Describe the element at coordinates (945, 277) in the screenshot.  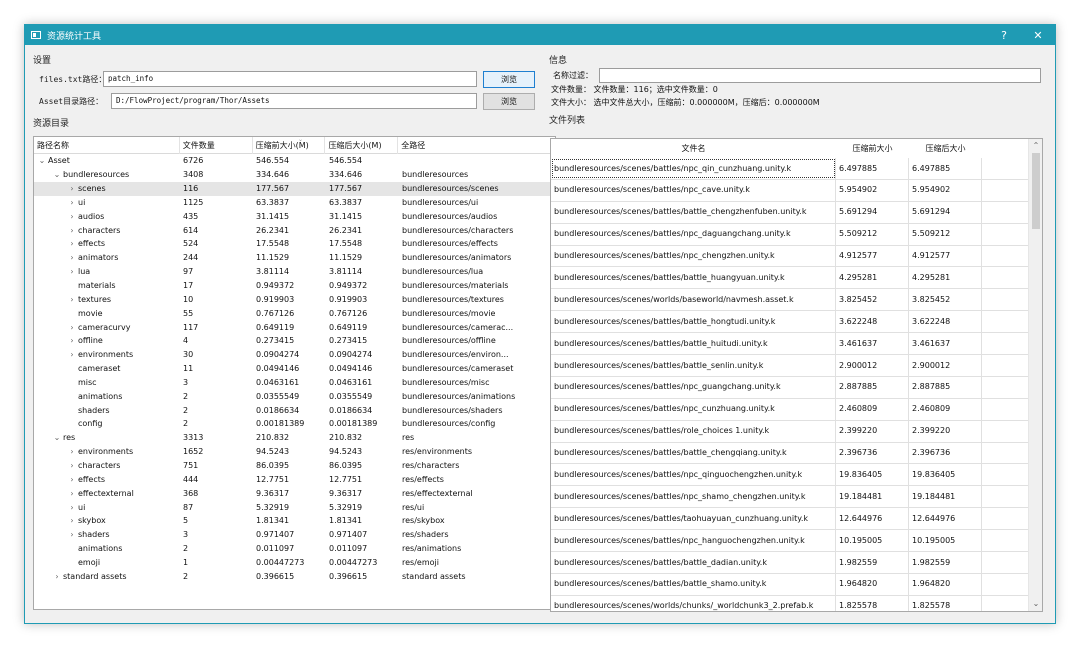
I see `file-row-after: 4.295281` at that location.